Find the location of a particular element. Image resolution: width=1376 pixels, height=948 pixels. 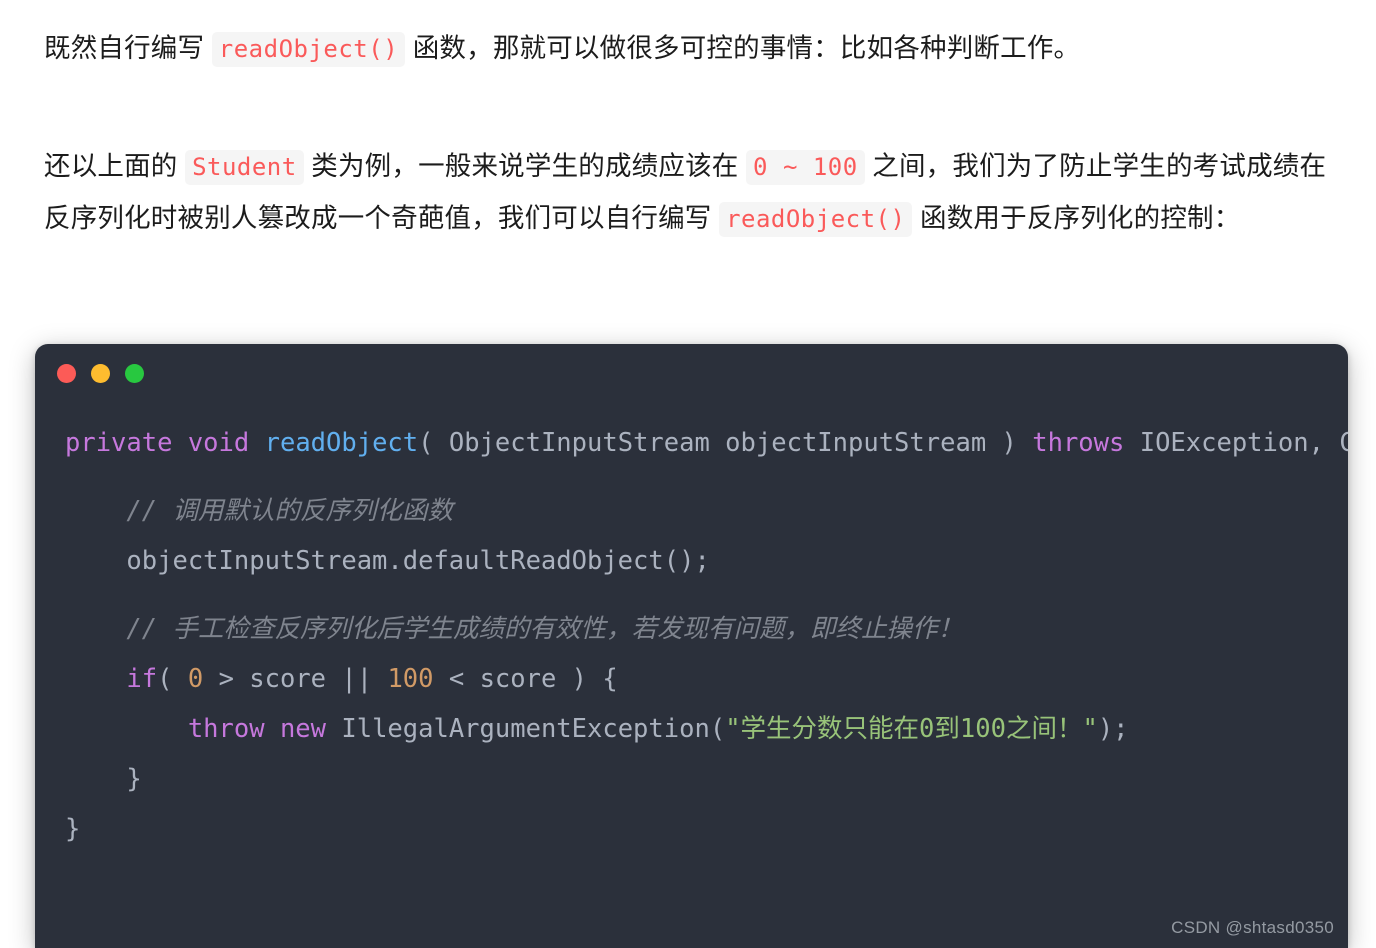

code-line: if( 0 > score || 100 < score ) { is located at coordinates (691, 679).